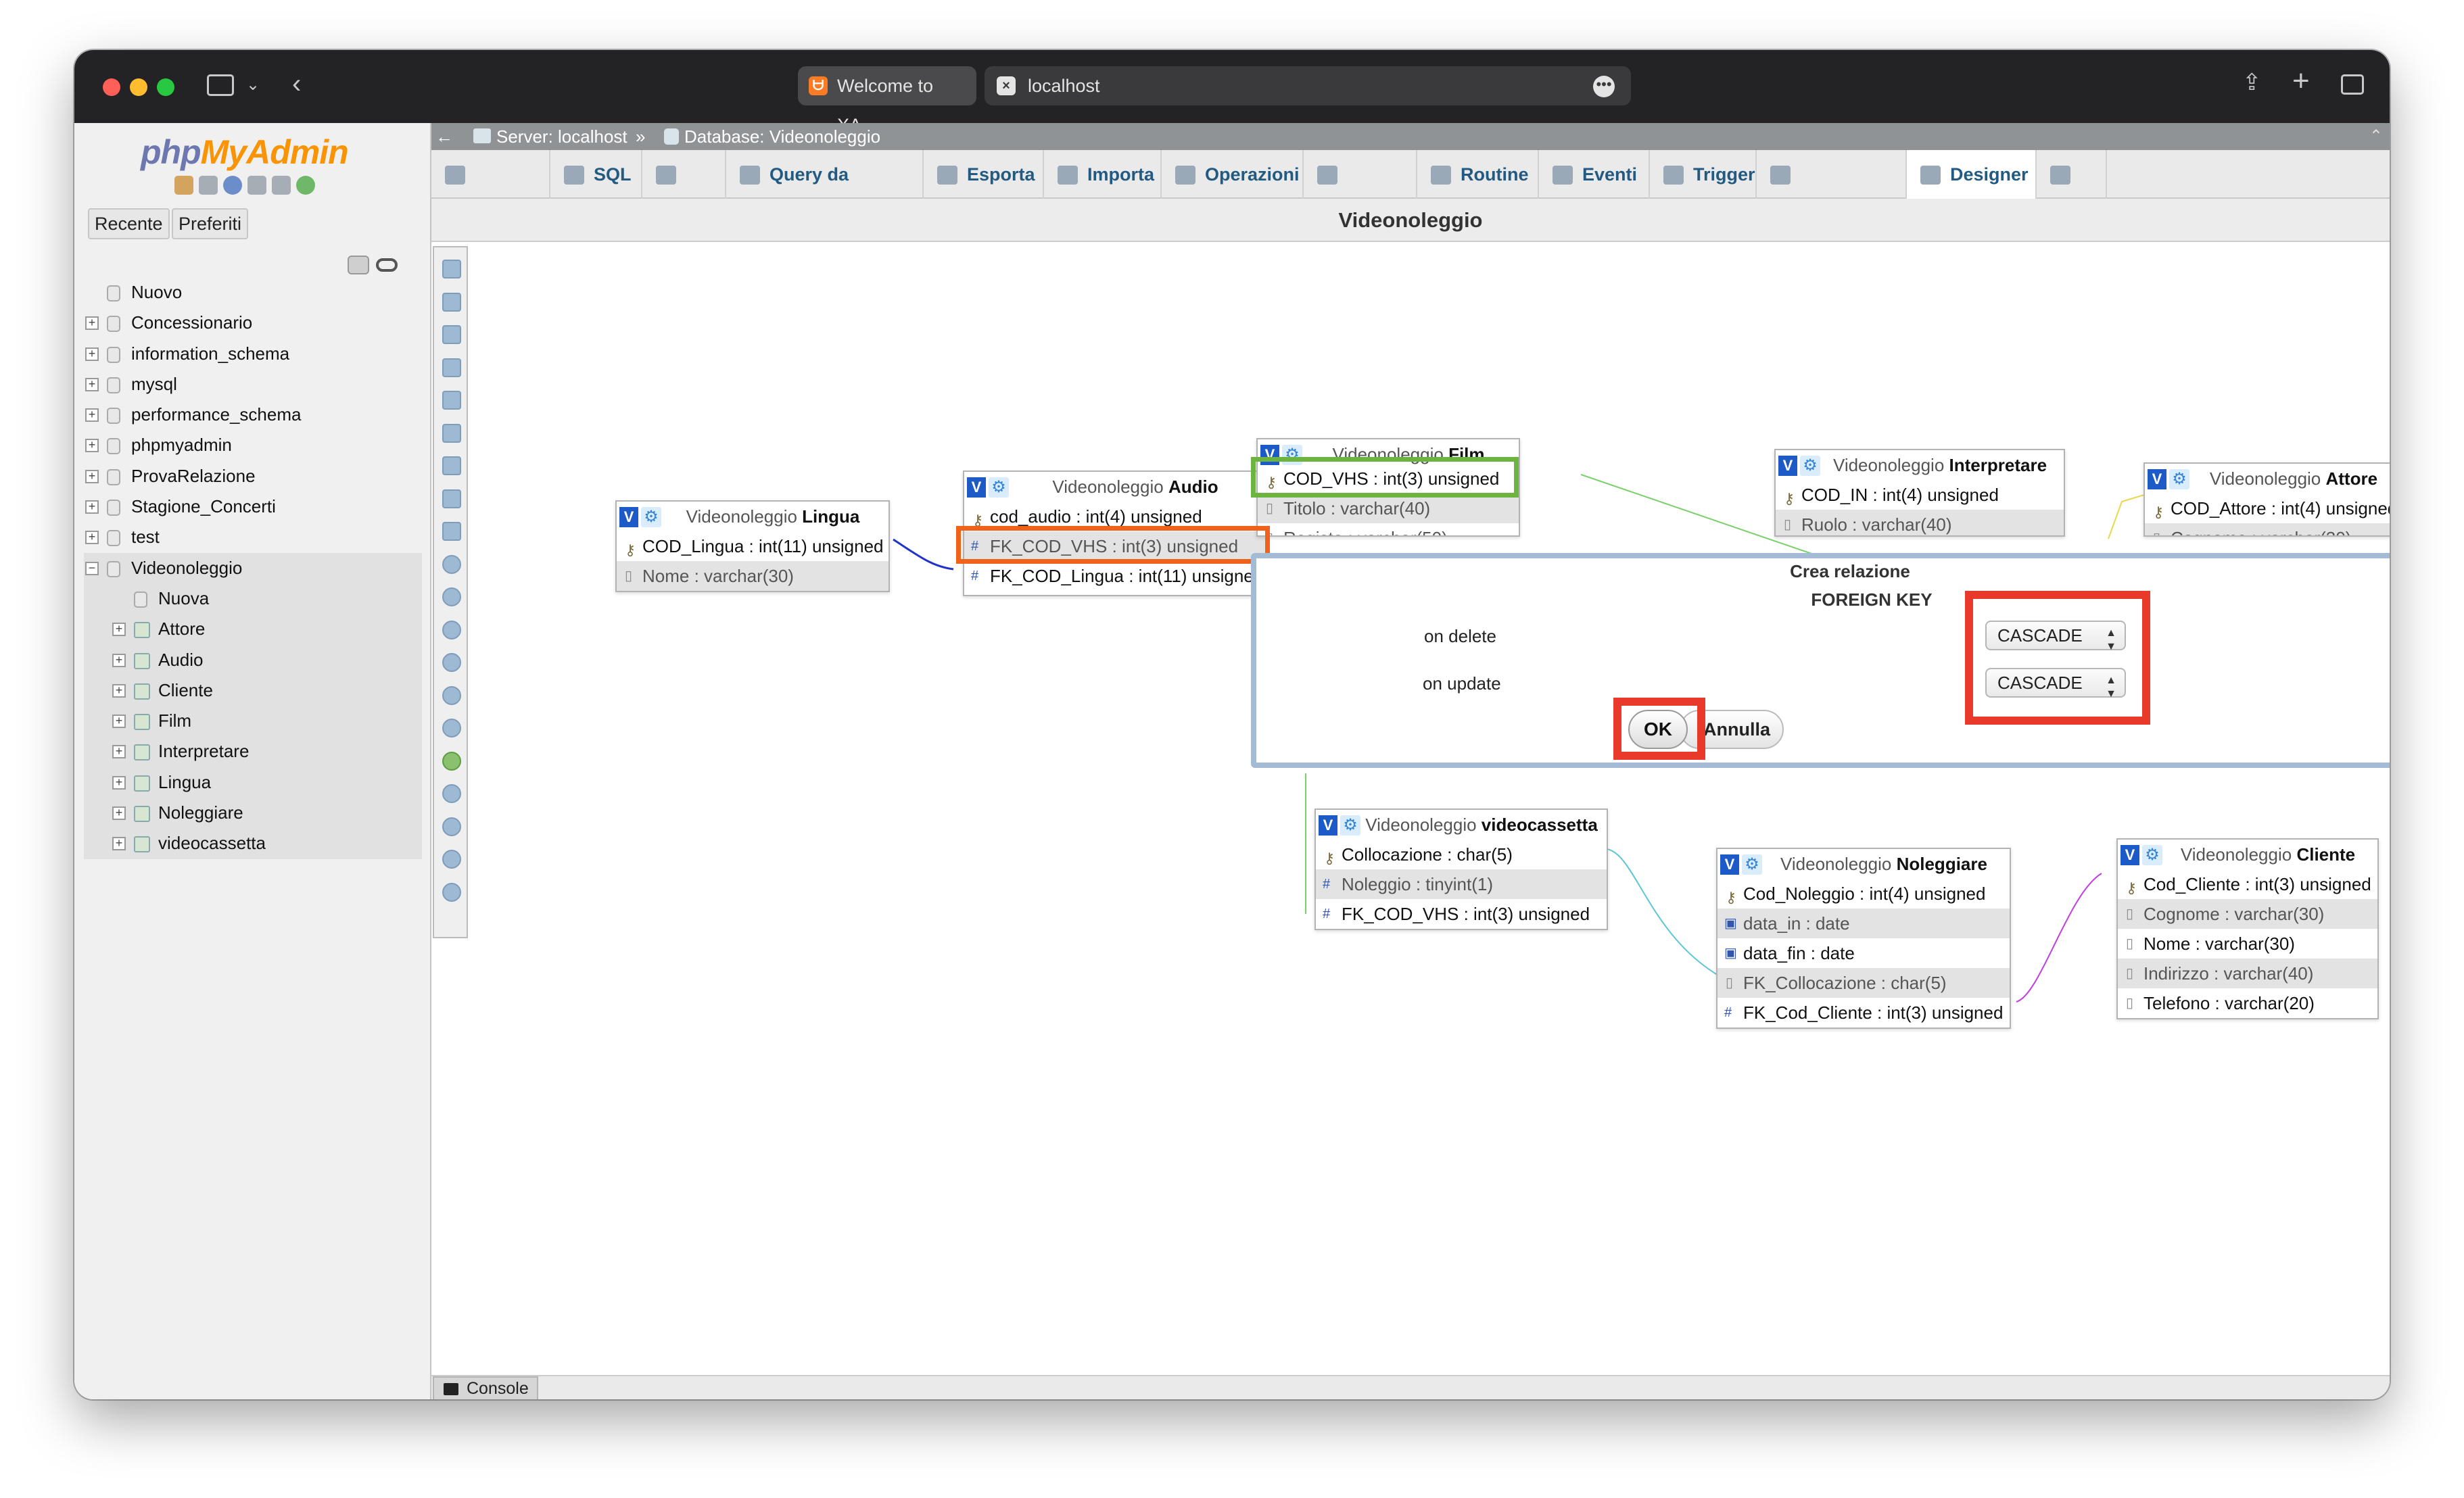  What do you see at coordinates (1796, 923) in the screenshot?
I see `column-data-in: data_in : date` at bounding box center [1796, 923].